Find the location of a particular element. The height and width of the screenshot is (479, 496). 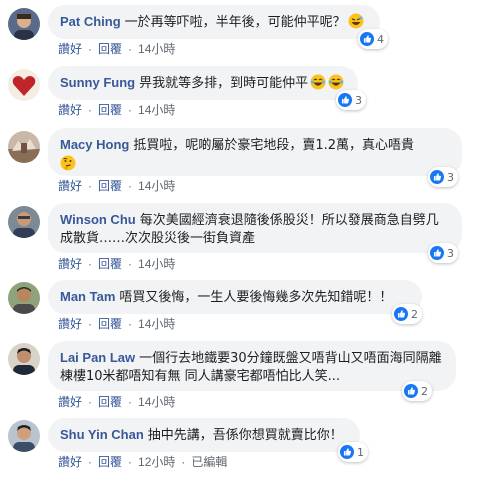

comment-timestamp: 12小時 is located at coordinates (156, 462).